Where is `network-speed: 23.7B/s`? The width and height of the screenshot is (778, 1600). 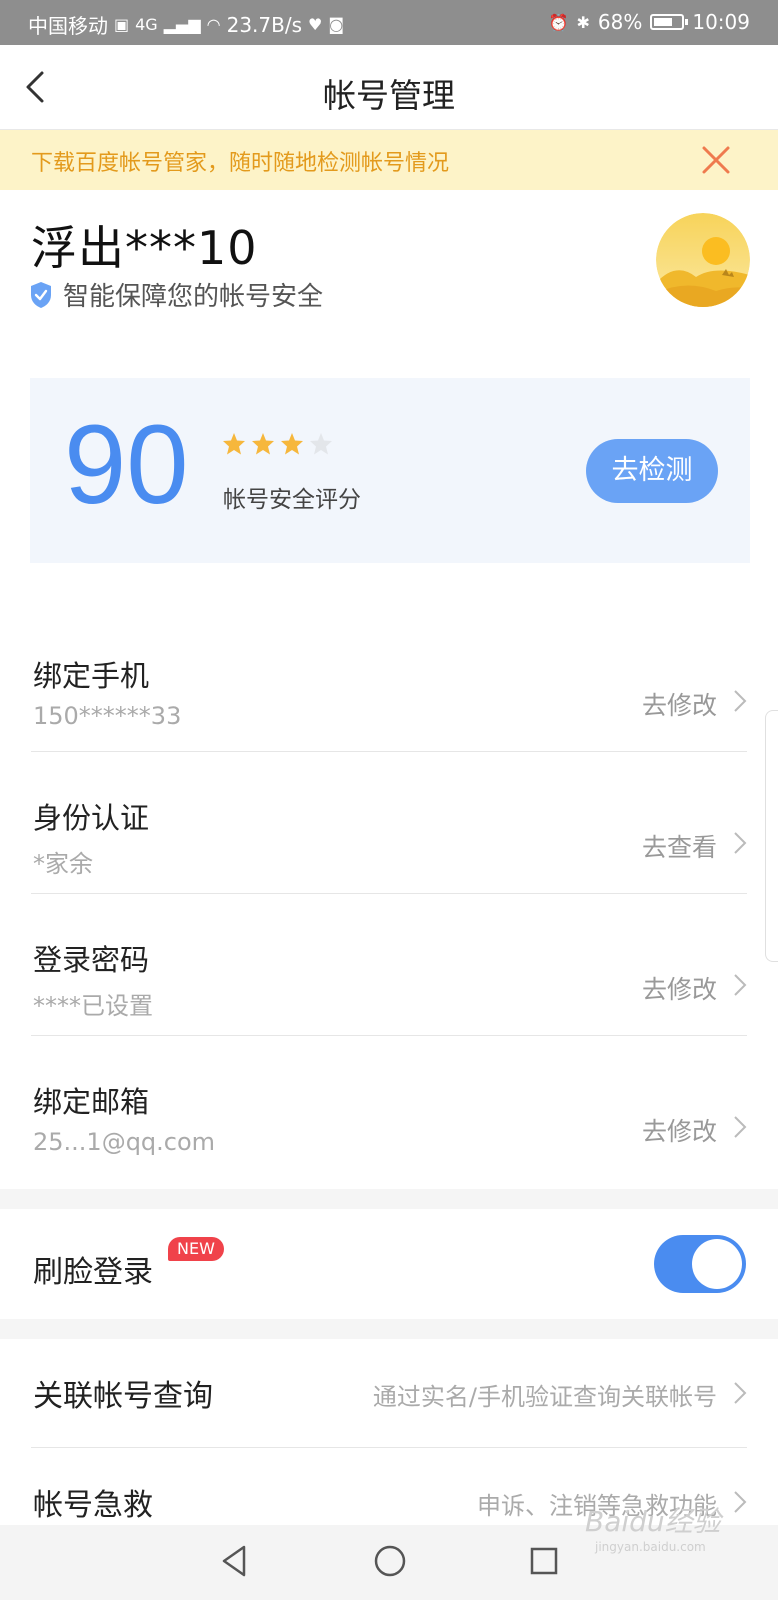
network-speed: 23.7B/s is located at coordinates (264, 24).